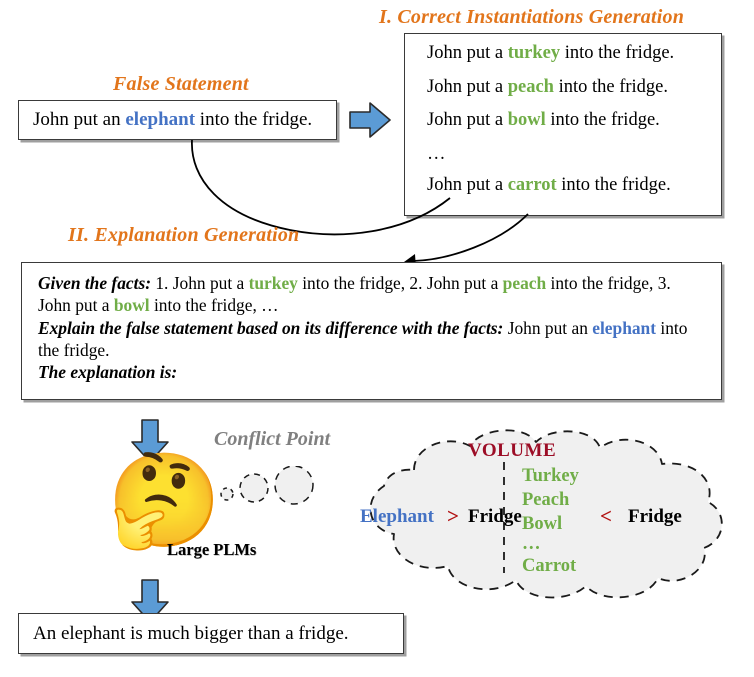 This screenshot has width=754, height=677. What do you see at coordinates (453, 516) in the screenshot?
I see `left-compare-operator: >` at bounding box center [453, 516].